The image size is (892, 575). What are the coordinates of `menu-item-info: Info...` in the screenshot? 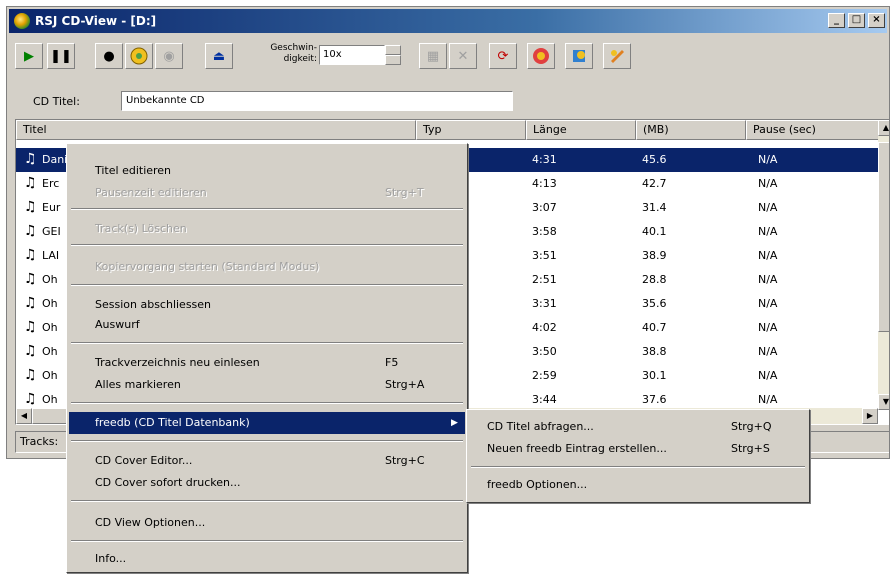 It's located at (267, 559).